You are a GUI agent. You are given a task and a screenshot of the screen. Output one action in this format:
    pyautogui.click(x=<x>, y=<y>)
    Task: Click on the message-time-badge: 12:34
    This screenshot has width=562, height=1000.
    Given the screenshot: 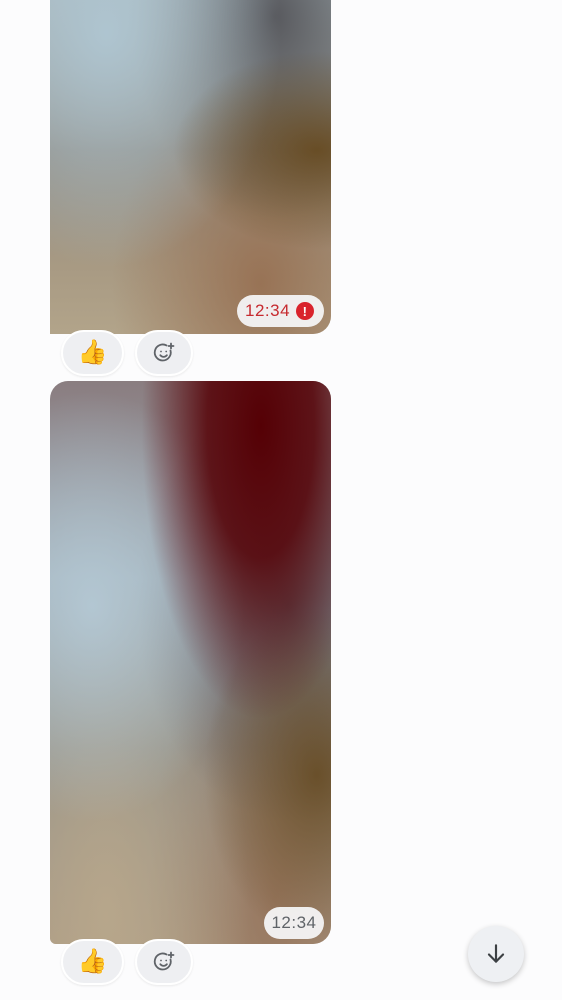 What is the action you would take?
    pyautogui.click(x=294, y=923)
    